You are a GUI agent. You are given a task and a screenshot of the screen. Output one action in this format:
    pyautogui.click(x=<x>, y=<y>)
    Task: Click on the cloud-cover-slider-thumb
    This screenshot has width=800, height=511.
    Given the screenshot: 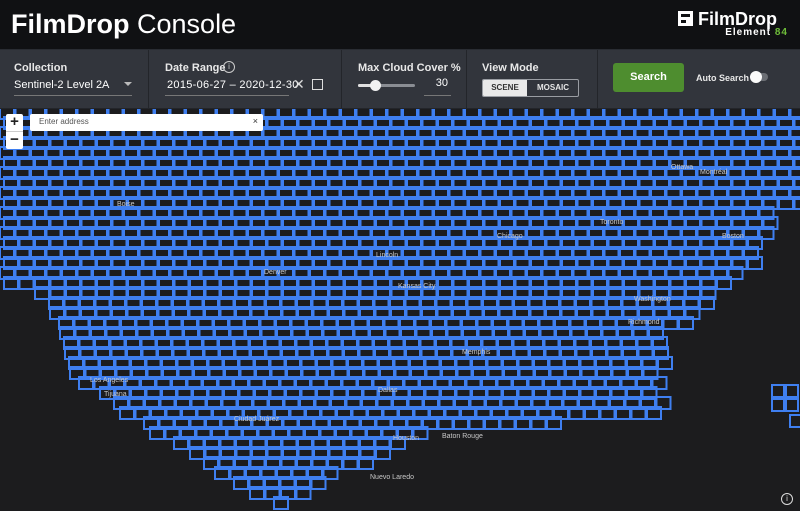 What is the action you would take?
    pyautogui.click(x=376, y=85)
    